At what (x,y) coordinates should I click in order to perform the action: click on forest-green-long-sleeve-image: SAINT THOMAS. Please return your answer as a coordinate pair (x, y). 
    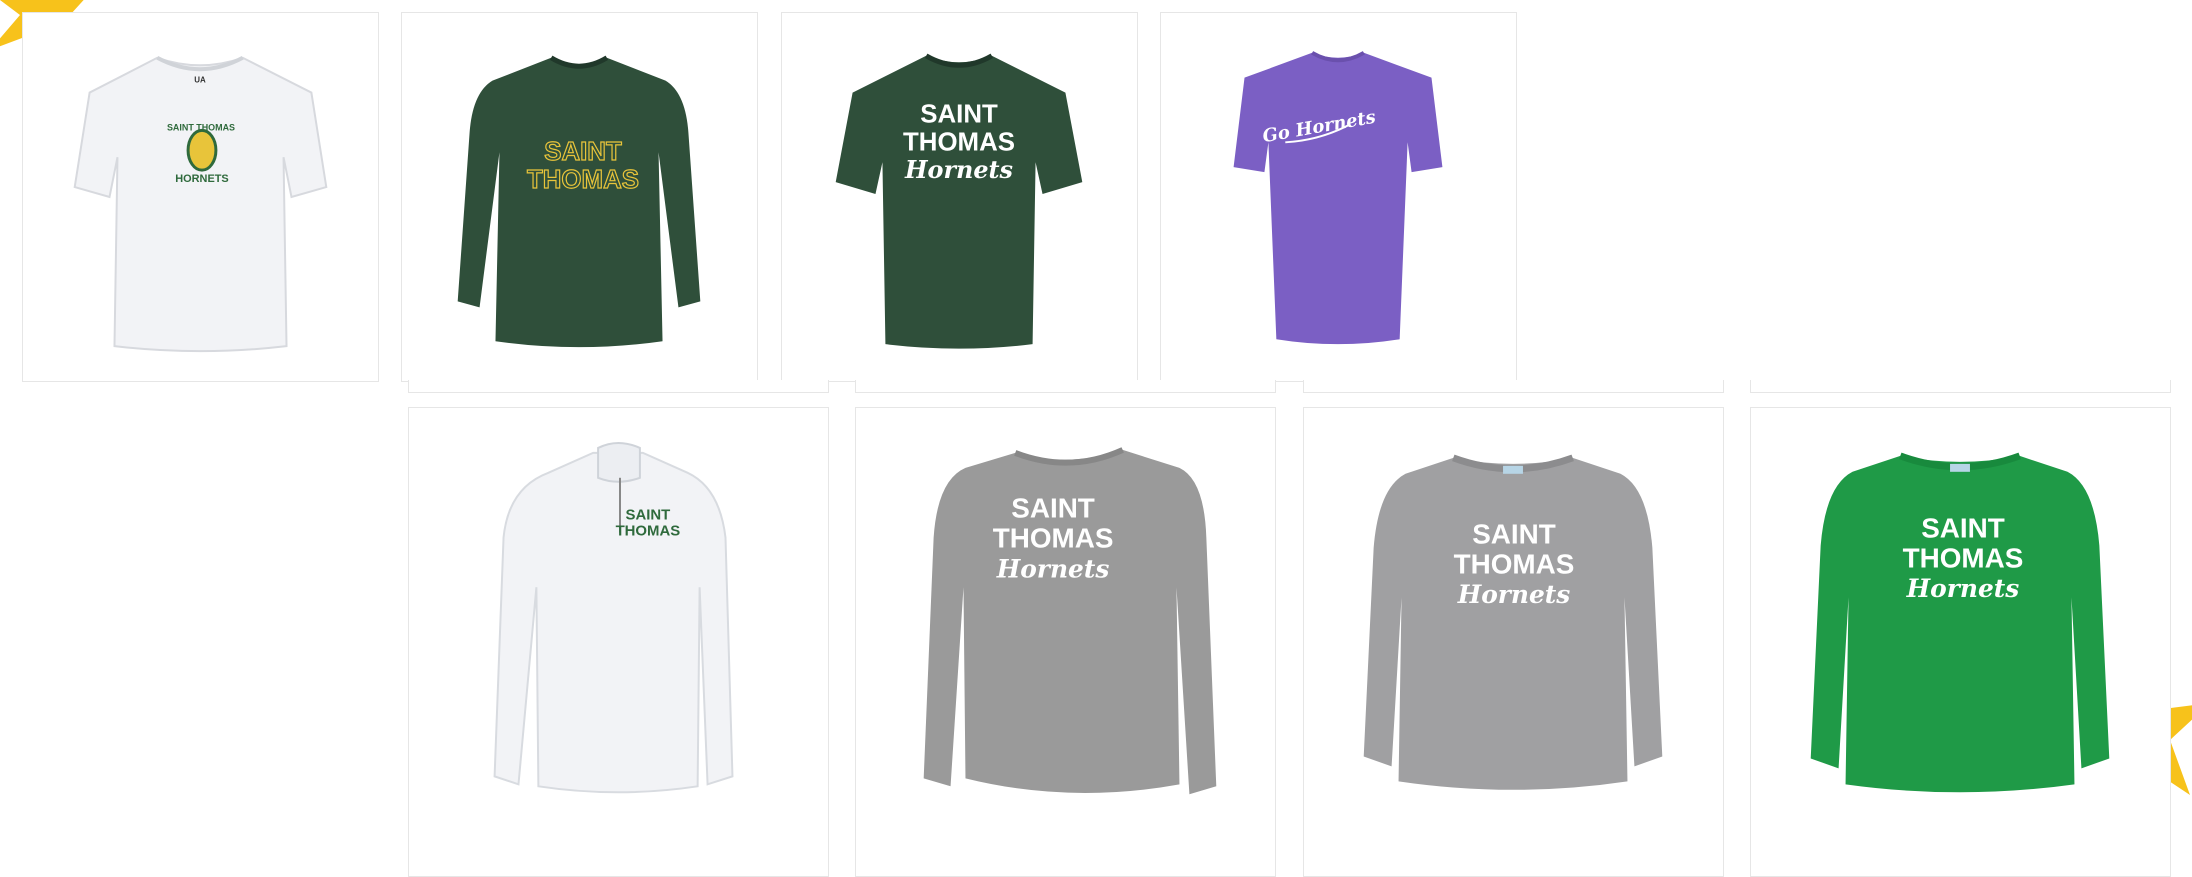
    Looking at the image, I should click on (579, 201).